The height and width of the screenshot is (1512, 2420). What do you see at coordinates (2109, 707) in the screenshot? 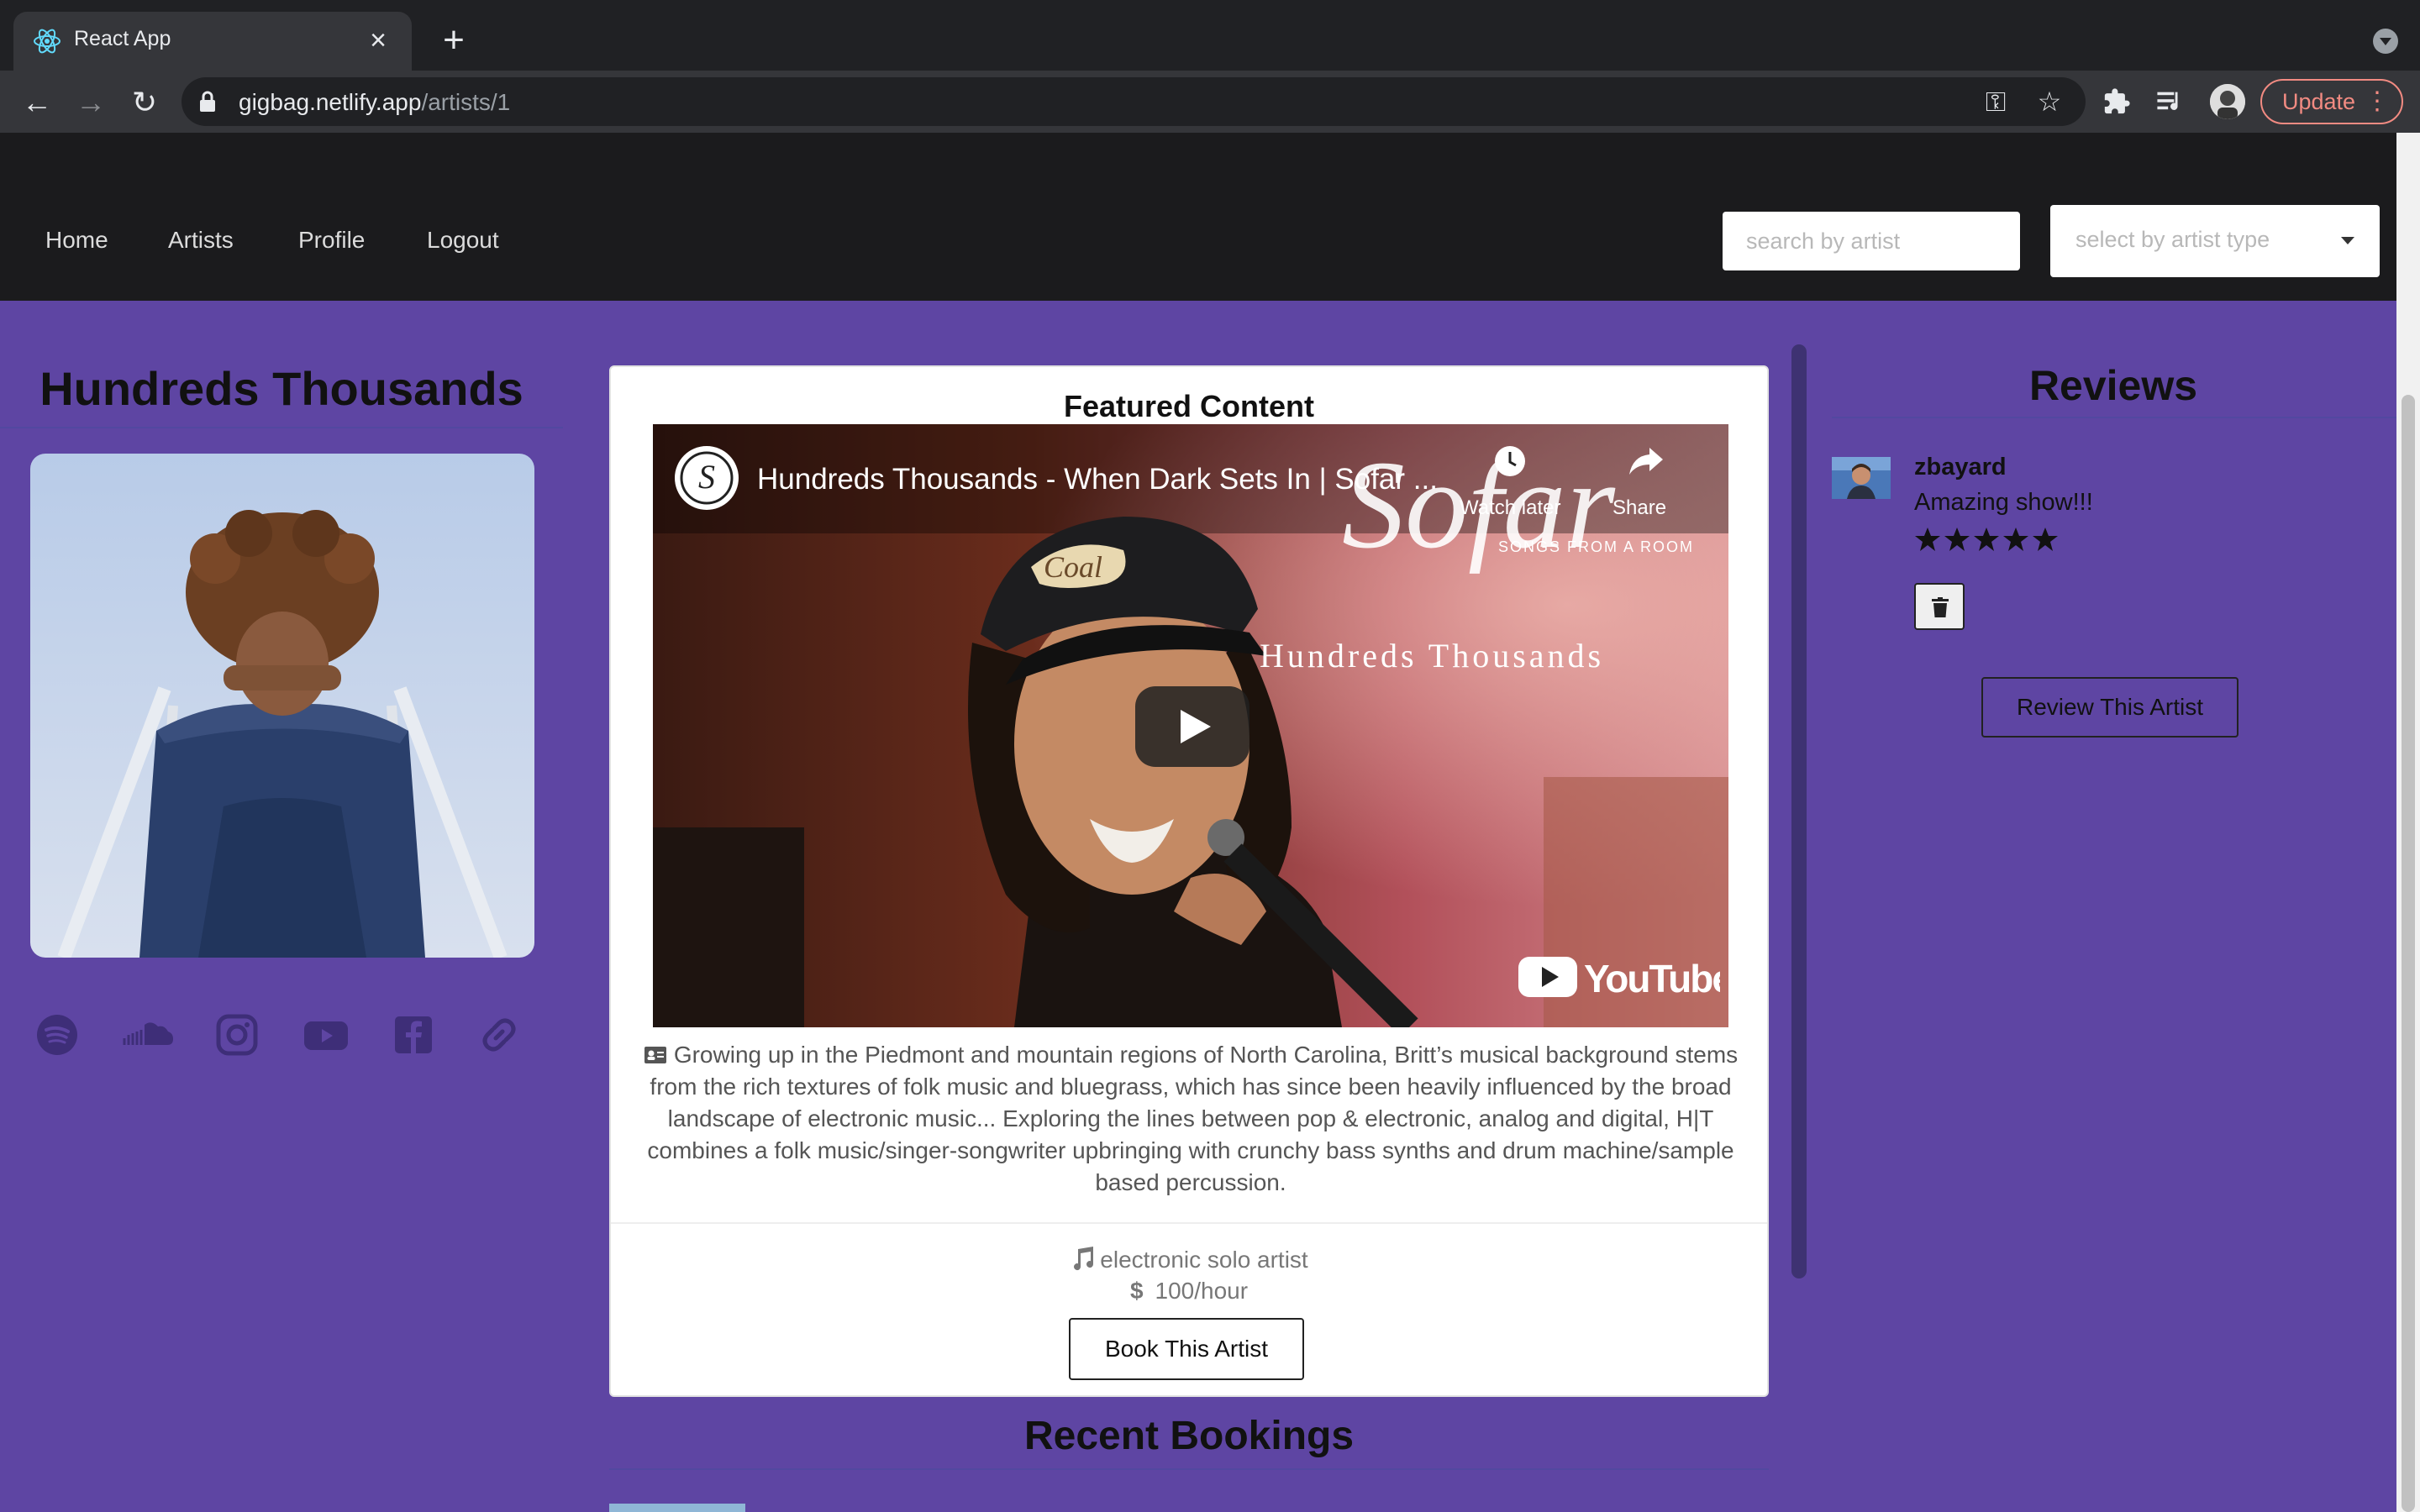
I see `review-artist-button: Review This Artist` at bounding box center [2109, 707].